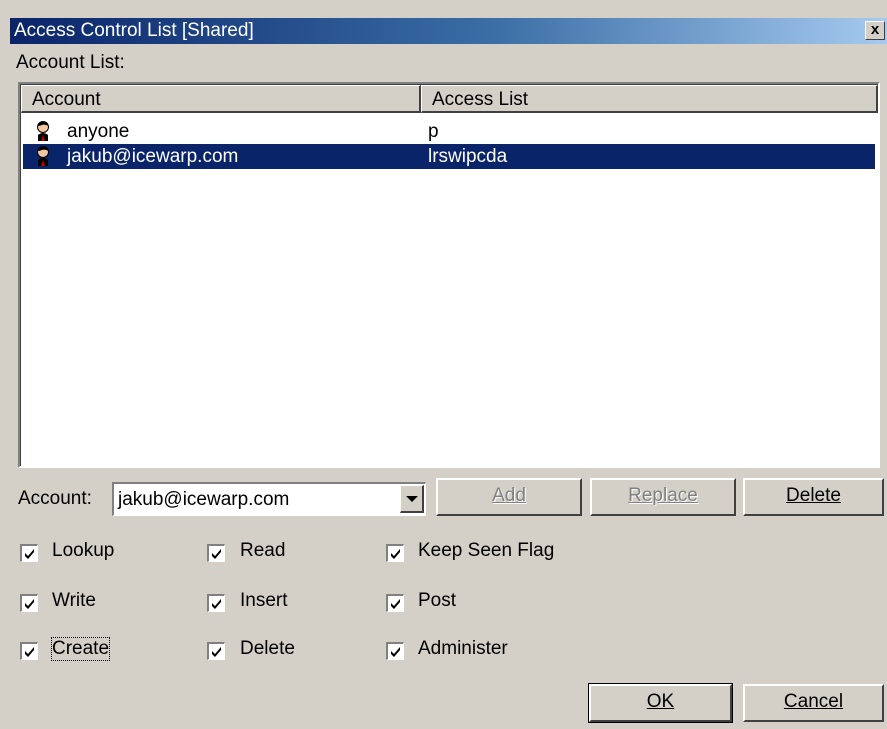 The height and width of the screenshot is (729, 887). I want to click on ok-button: OK, so click(660, 703).